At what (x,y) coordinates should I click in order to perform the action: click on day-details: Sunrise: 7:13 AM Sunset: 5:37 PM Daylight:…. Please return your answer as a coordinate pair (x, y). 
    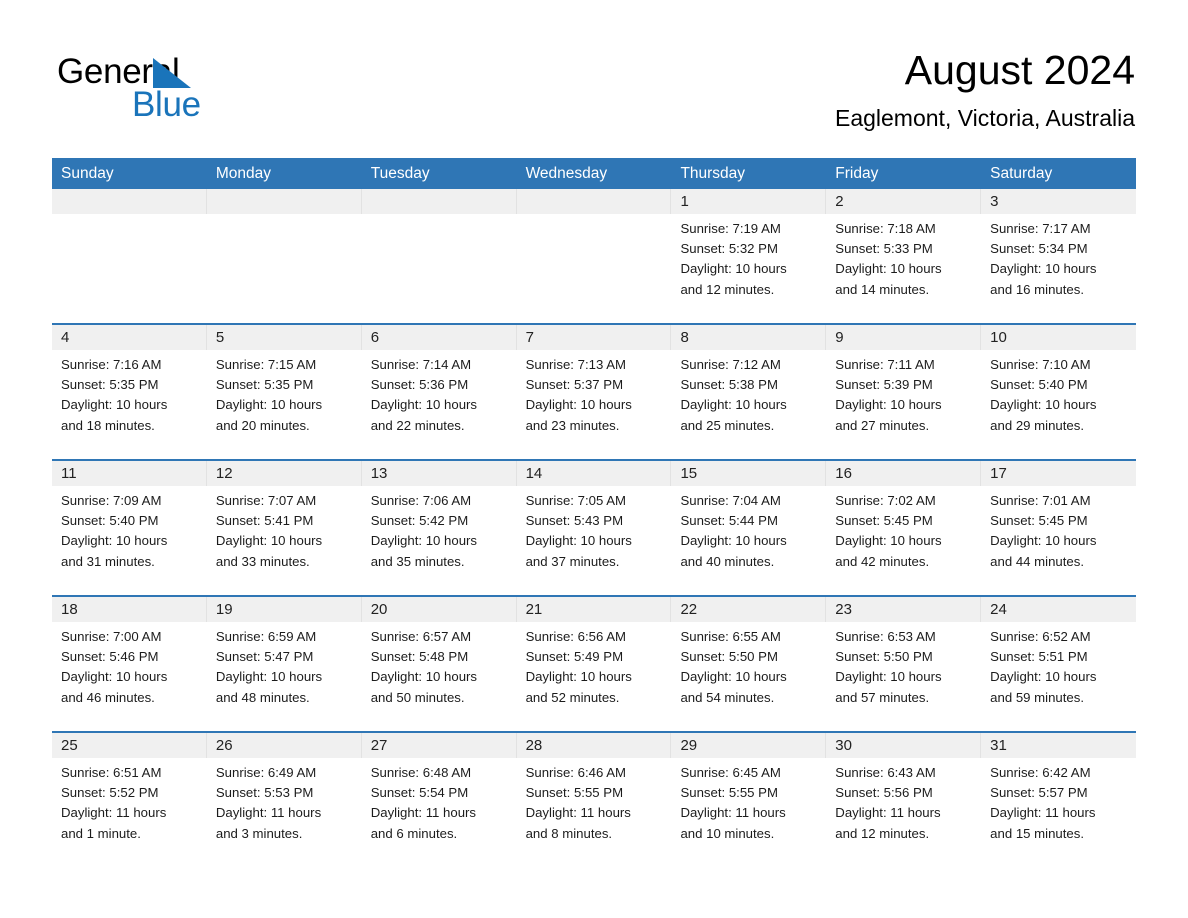
    Looking at the image, I should click on (594, 393).